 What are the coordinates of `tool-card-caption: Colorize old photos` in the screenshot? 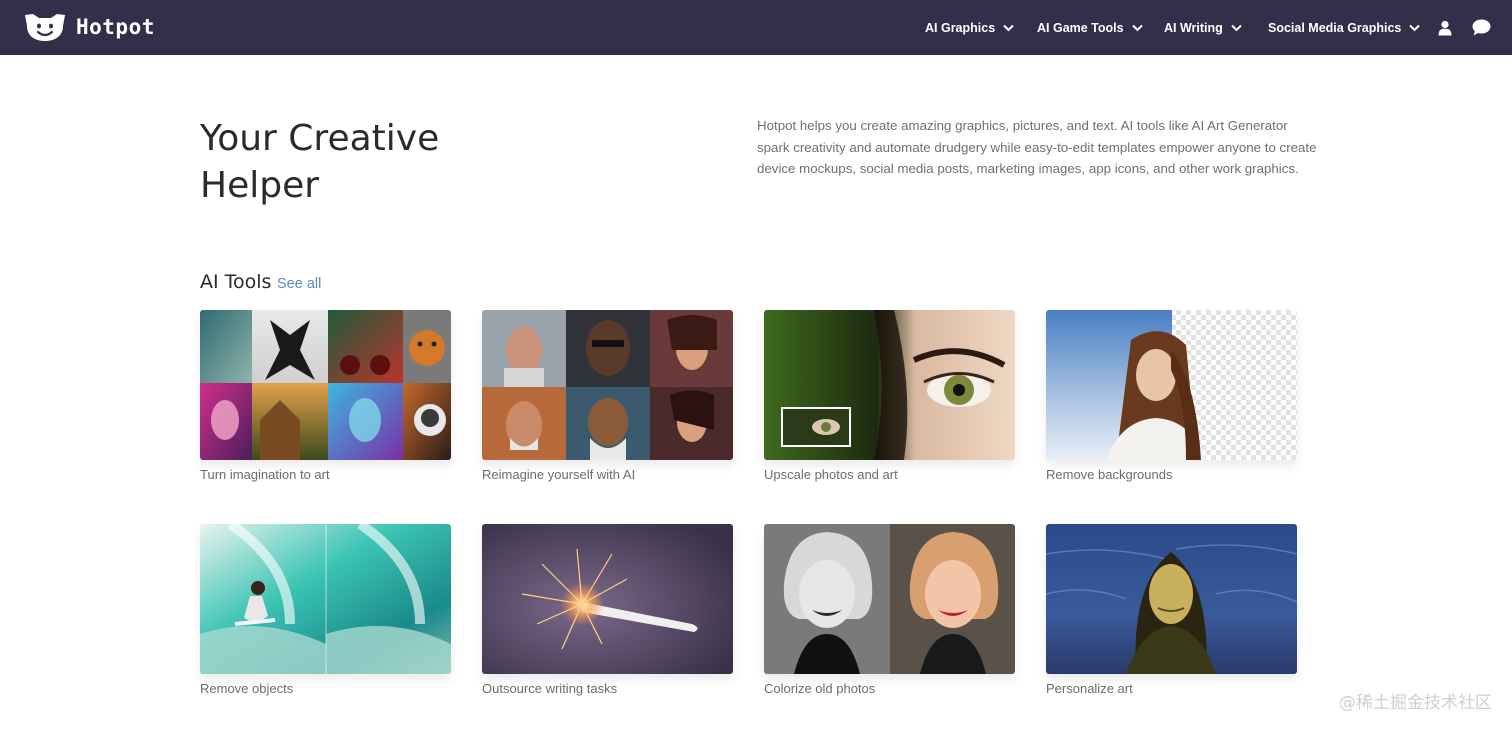 It's located at (820, 688).